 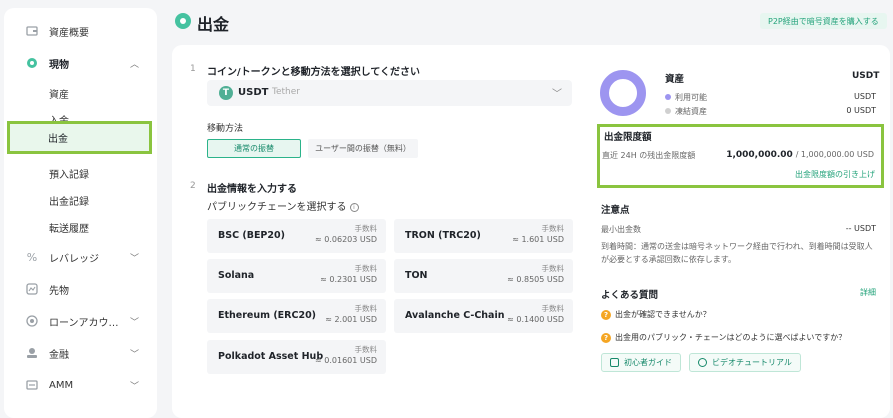 What do you see at coordinates (267, 315) in the screenshot?
I see `chain-name: Ethereum (ERC20)` at bounding box center [267, 315].